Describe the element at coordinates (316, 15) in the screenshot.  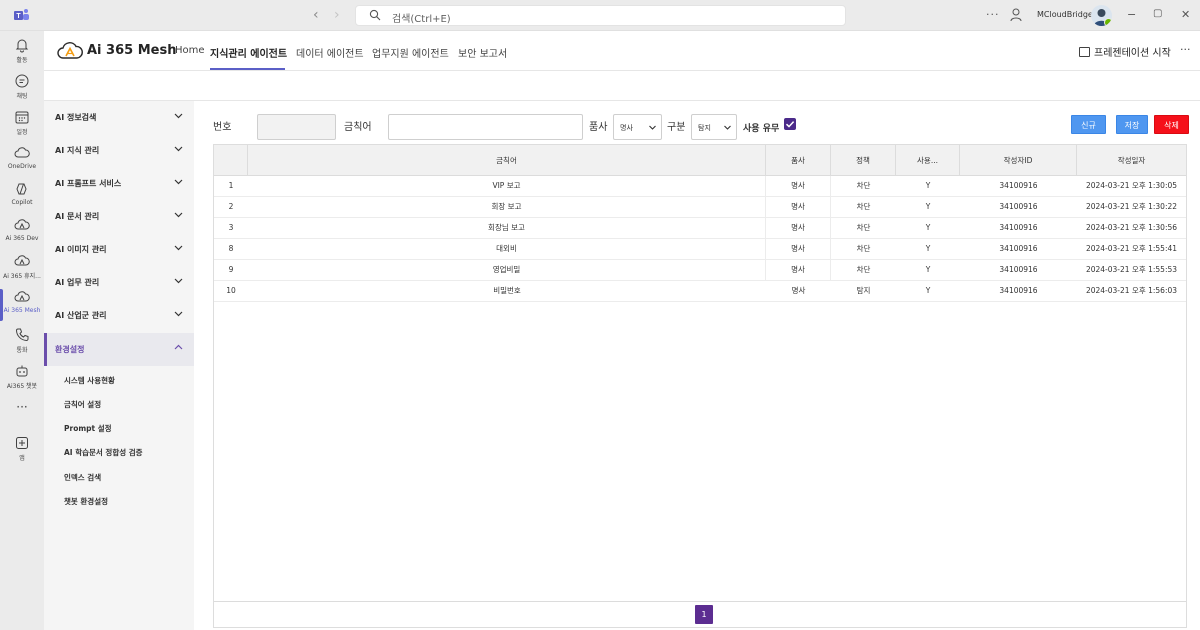
I see `back-arrow-icon: ‹` at that location.